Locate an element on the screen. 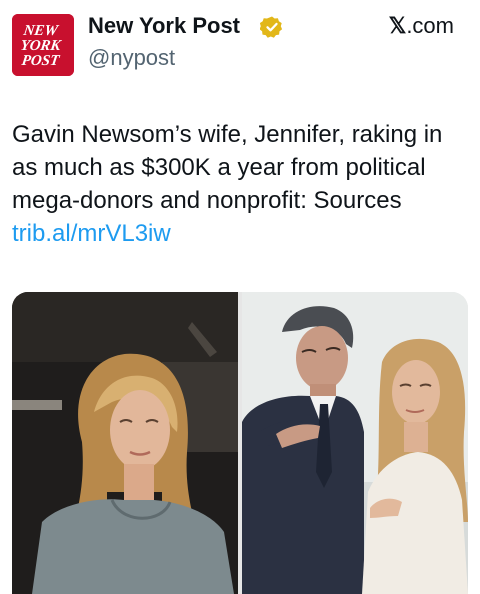 Image resolution: width=480 pixels, height=594 pixels. logo-line-3: POST is located at coordinates (41, 61).